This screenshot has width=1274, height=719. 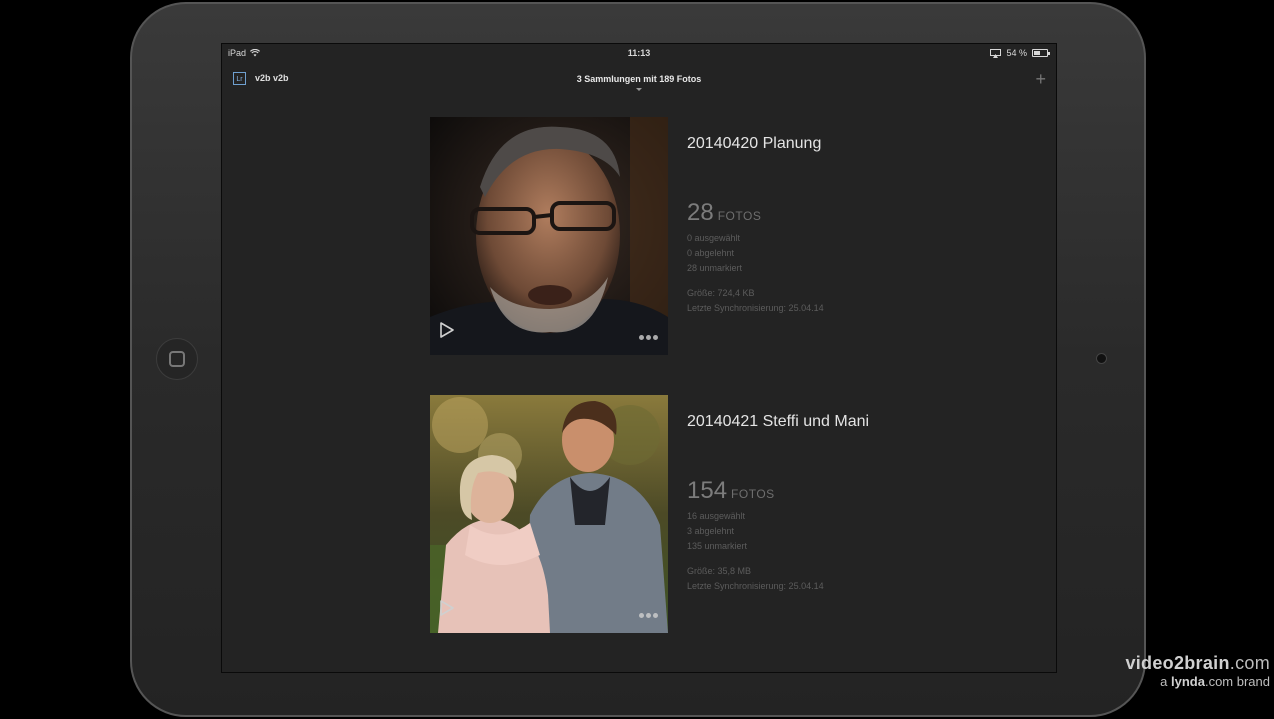 What do you see at coordinates (717, 546) in the screenshot?
I see `unmarked-count: 135 unmarkiert` at bounding box center [717, 546].